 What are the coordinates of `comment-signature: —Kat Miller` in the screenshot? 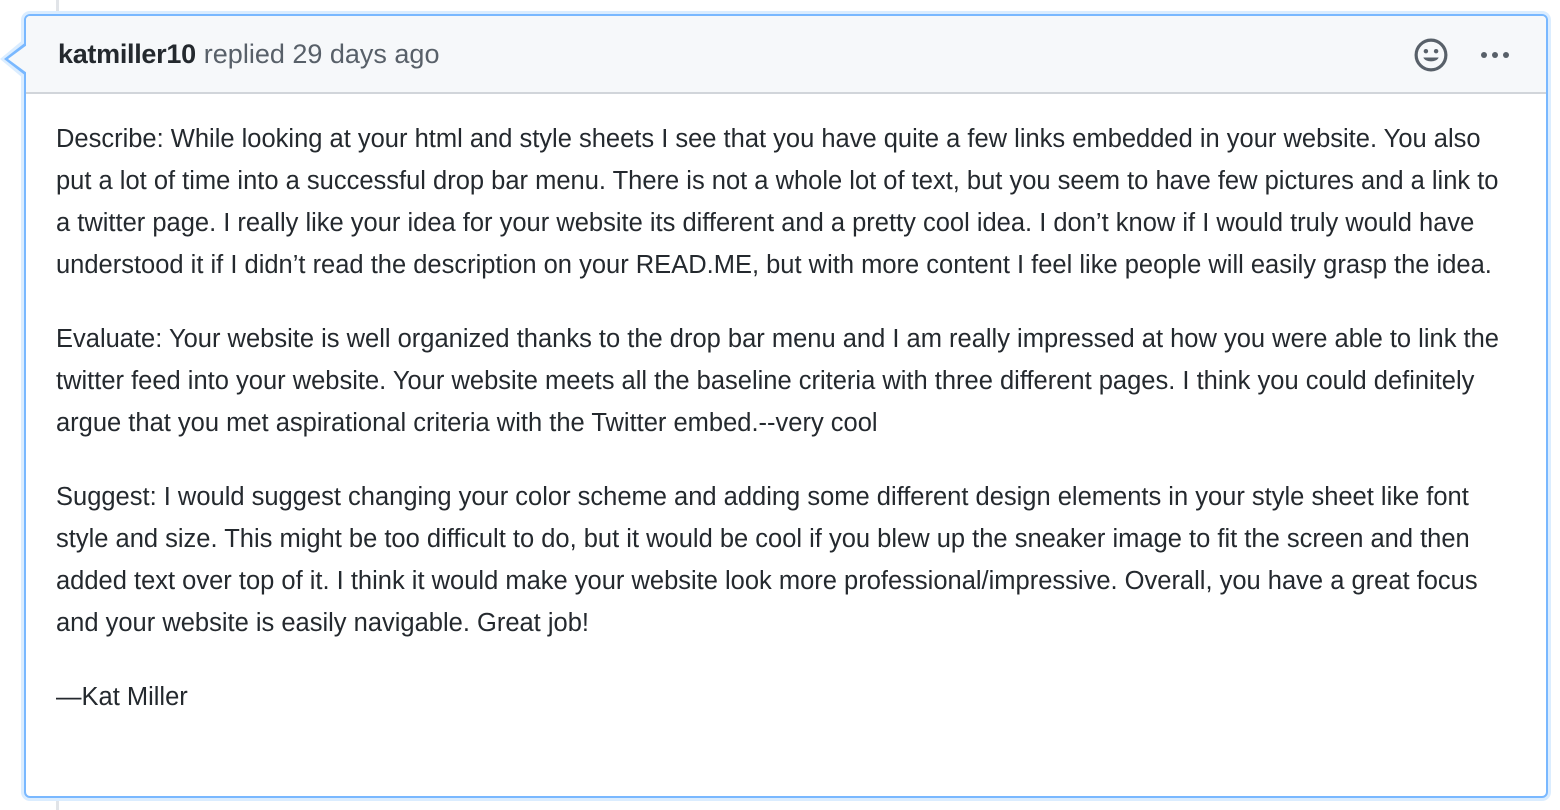 It's located at (122, 697).